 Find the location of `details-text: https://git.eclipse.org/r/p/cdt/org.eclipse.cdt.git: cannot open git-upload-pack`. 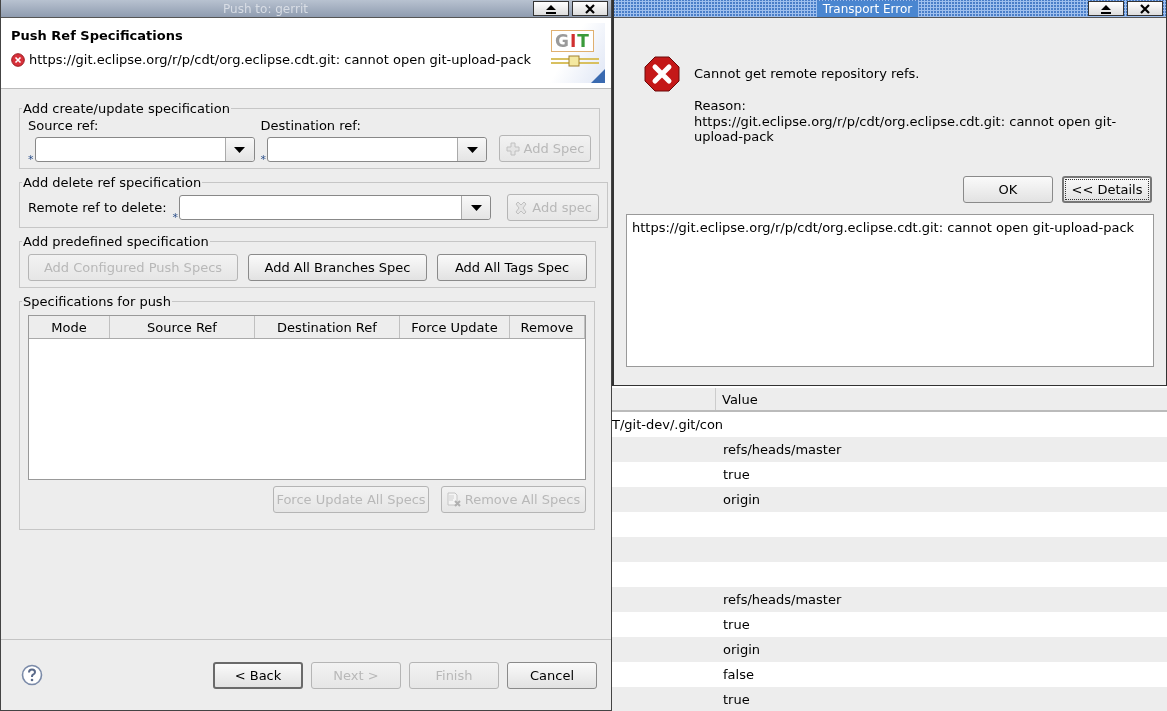

details-text: https://git.eclipse.org/r/p/cdt/org.eclipse.cdt.git: cannot open git-upload-pack is located at coordinates (890, 290).